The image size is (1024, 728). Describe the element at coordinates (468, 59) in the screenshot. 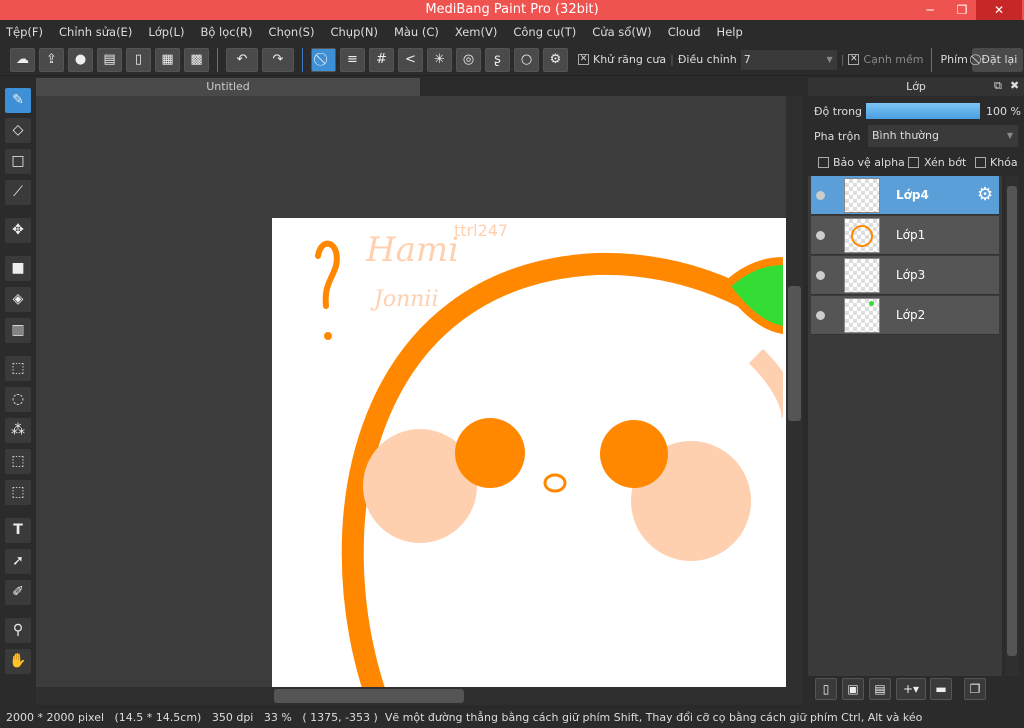

I see `concentric-snap-icon: ◎` at that location.